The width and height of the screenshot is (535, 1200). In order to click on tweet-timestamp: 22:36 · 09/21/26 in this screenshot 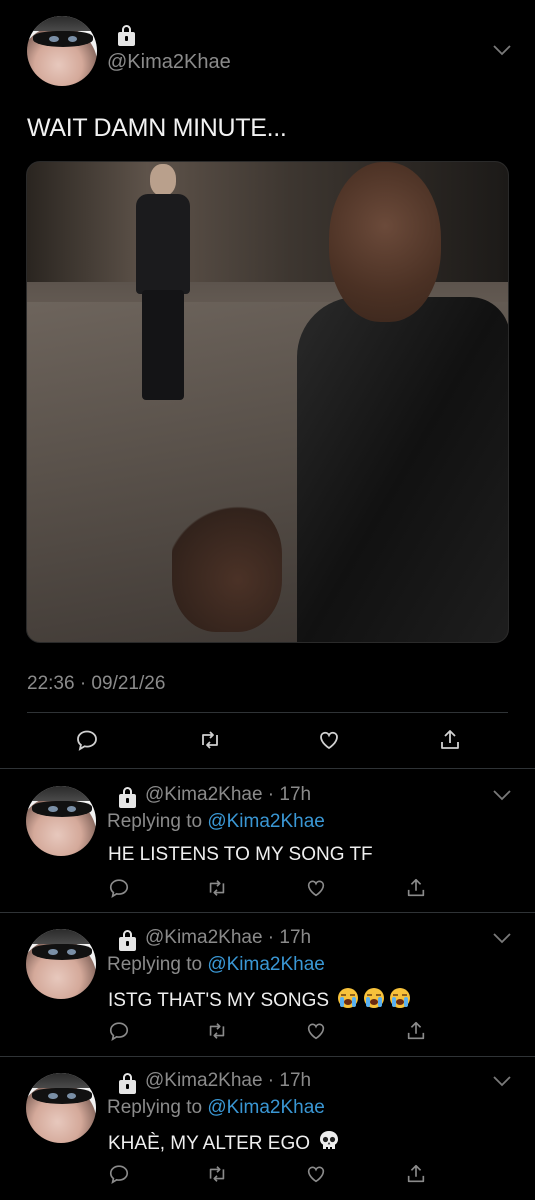, I will do `click(96, 684)`.